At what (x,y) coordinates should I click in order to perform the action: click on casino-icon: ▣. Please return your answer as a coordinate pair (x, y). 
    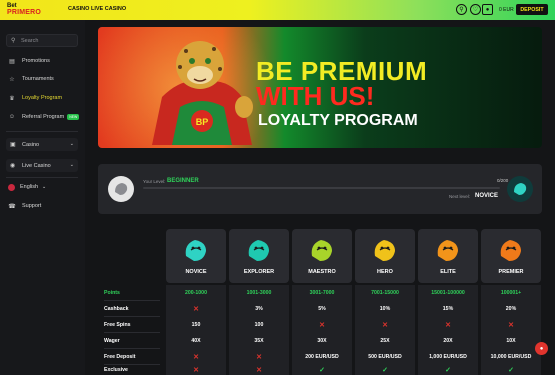
    Looking at the image, I should click on (13, 145).